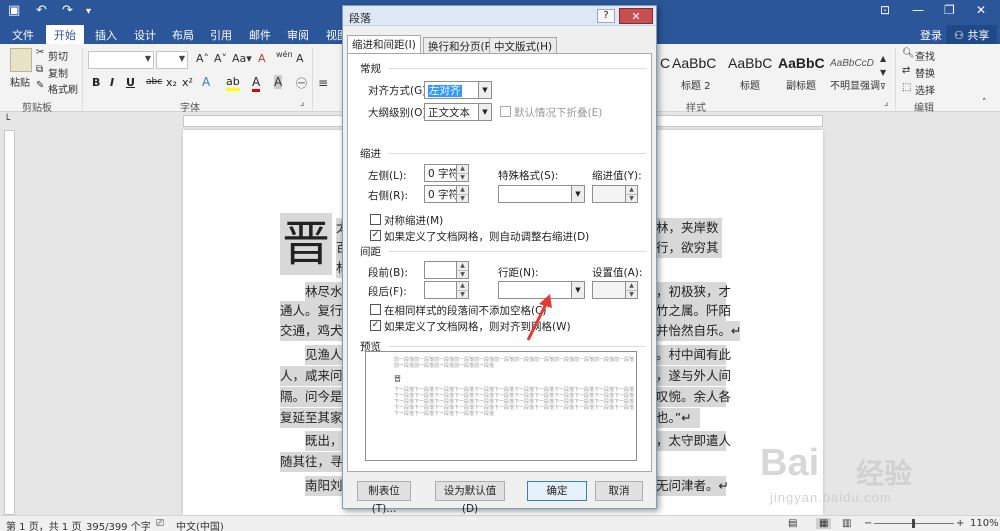 The height and width of the screenshot is (531, 1000). Describe the element at coordinates (21, 60) in the screenshot. I see `paste-icon` at that location.